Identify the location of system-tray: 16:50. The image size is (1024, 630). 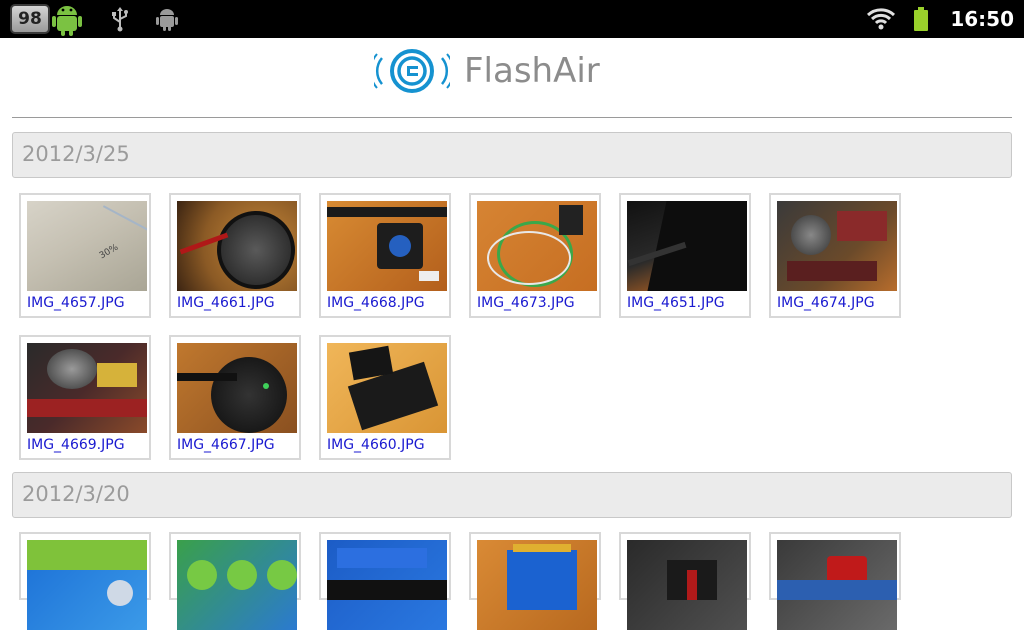
(940, 19).